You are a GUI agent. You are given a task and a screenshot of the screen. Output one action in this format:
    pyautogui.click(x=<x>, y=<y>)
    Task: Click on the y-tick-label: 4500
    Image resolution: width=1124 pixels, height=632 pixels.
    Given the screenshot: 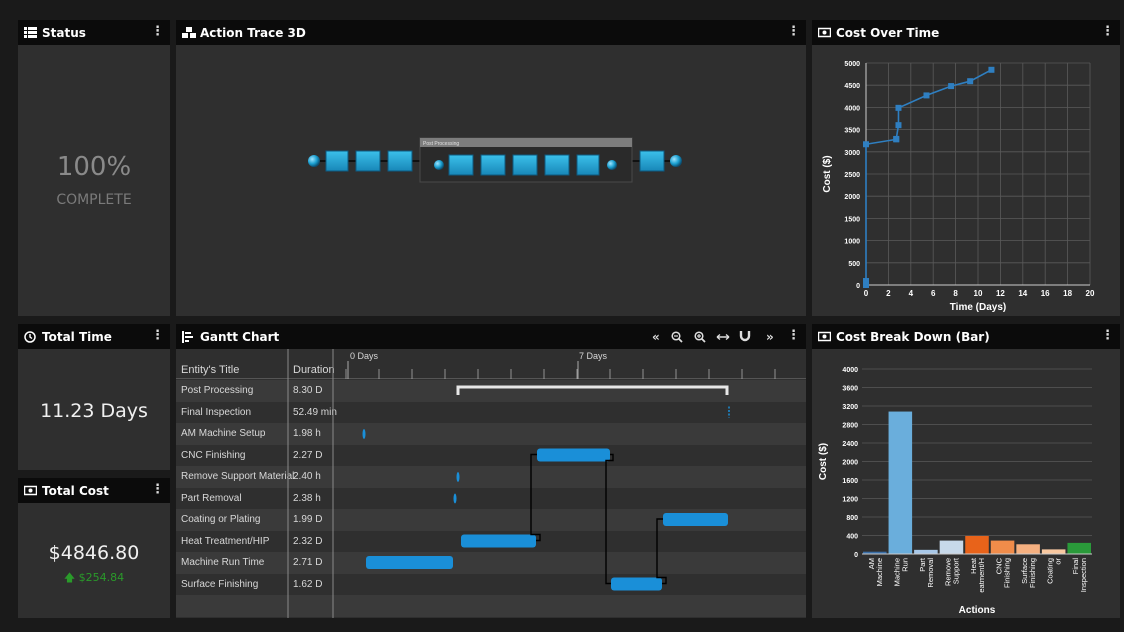 What is the action you would take?
    pyautogui.click(x=852, y=86)
    